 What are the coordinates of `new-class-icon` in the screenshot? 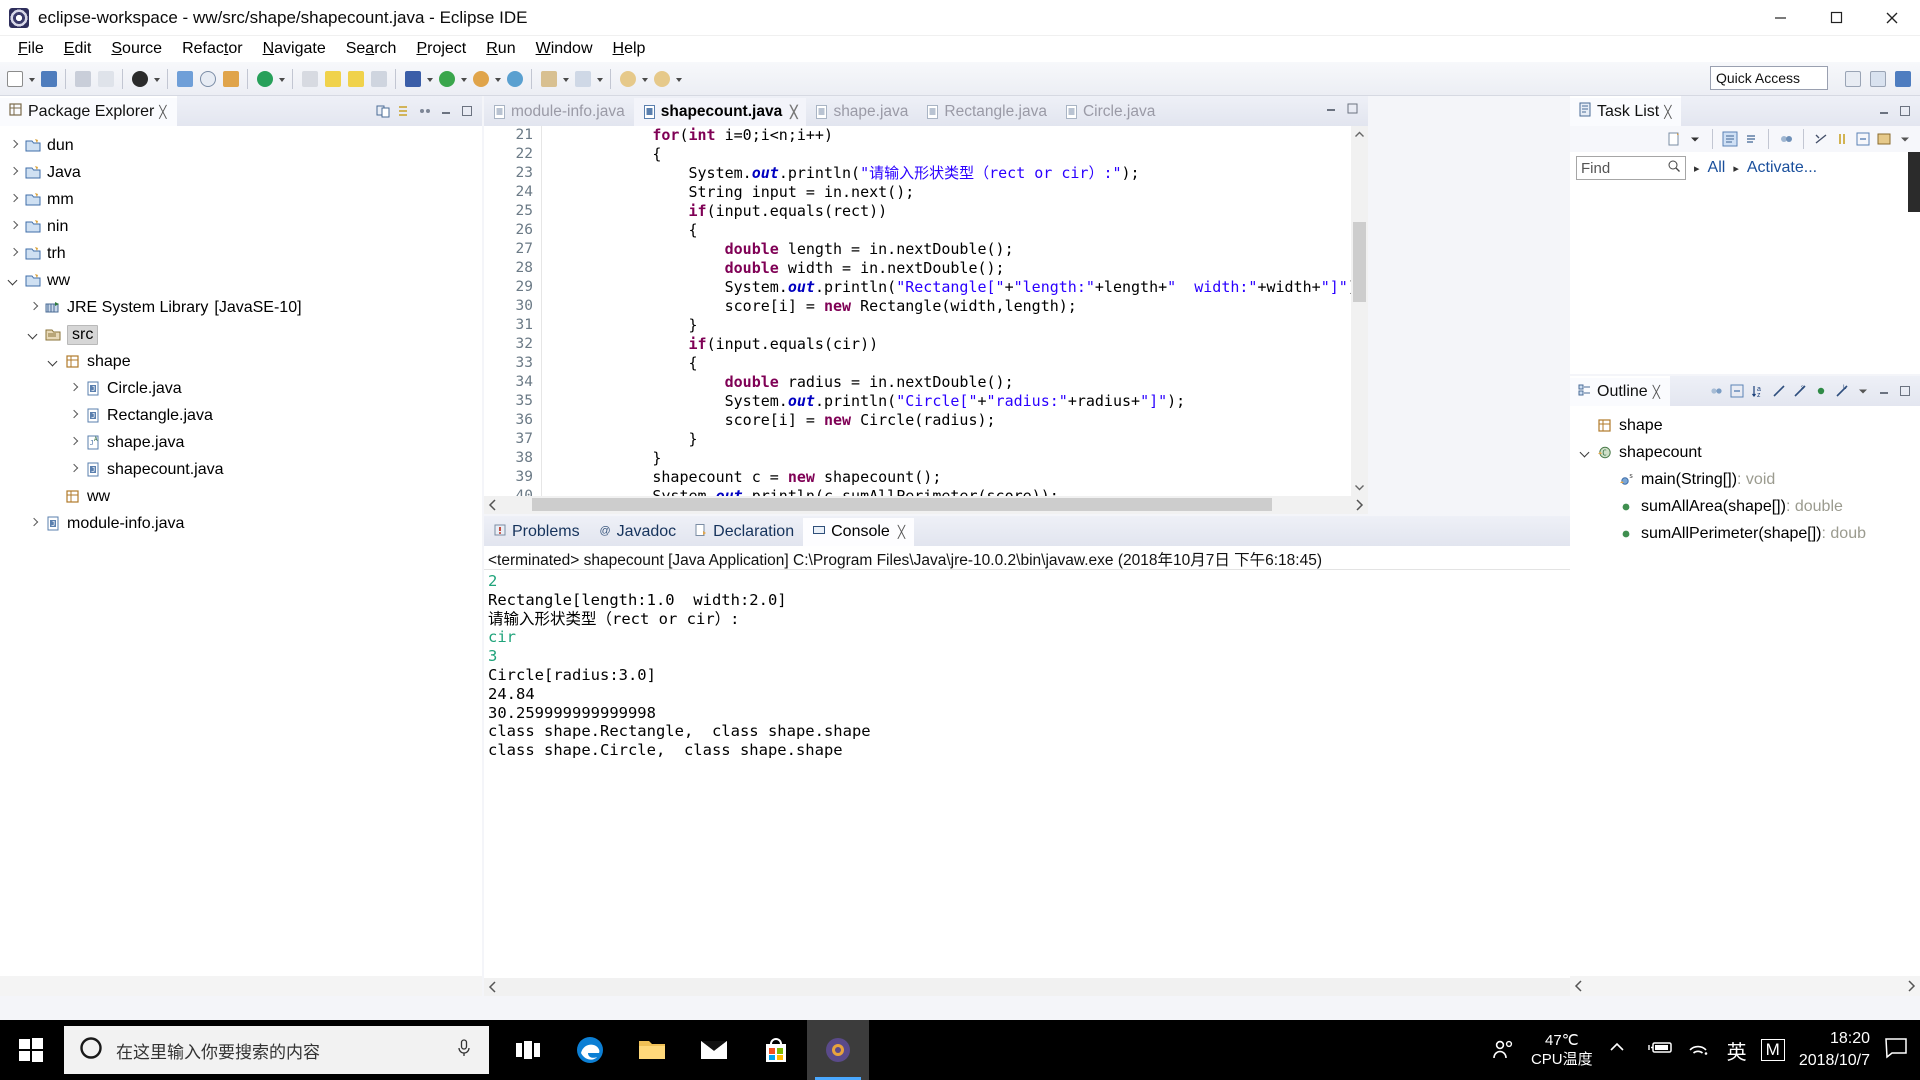 It's located at (583, 79).